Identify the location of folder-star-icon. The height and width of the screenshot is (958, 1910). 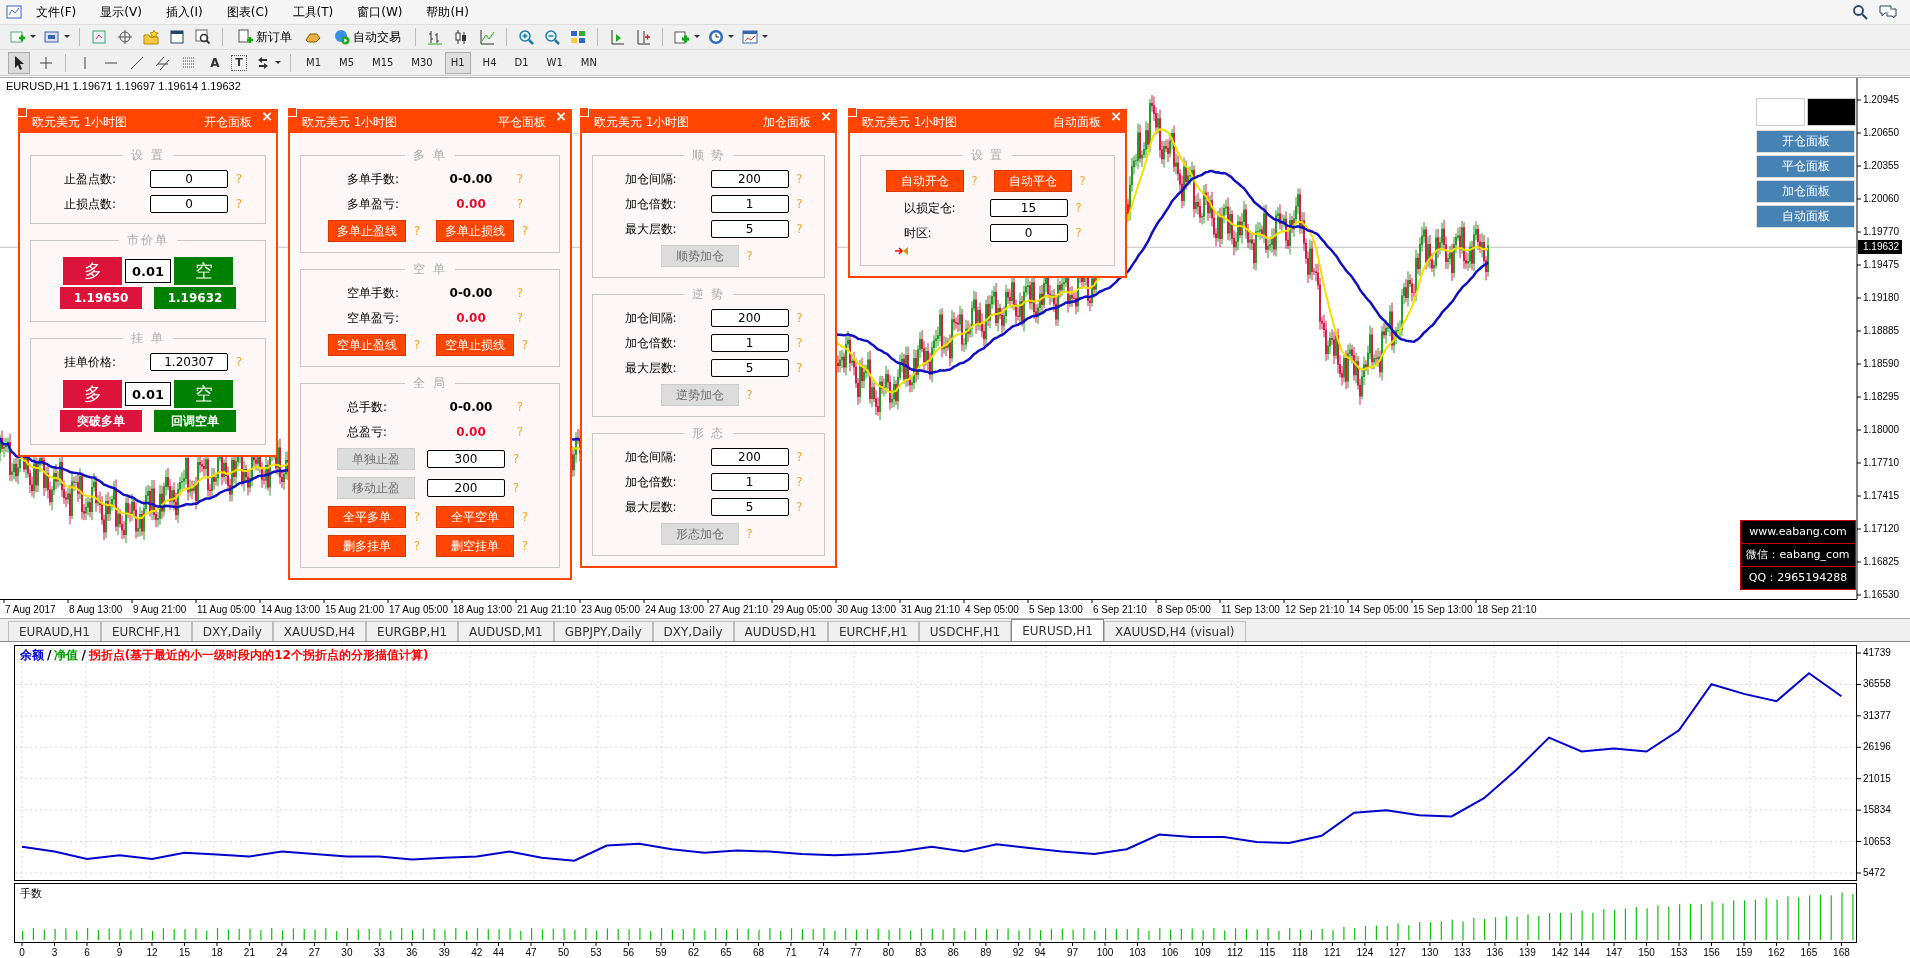
(151, 37).